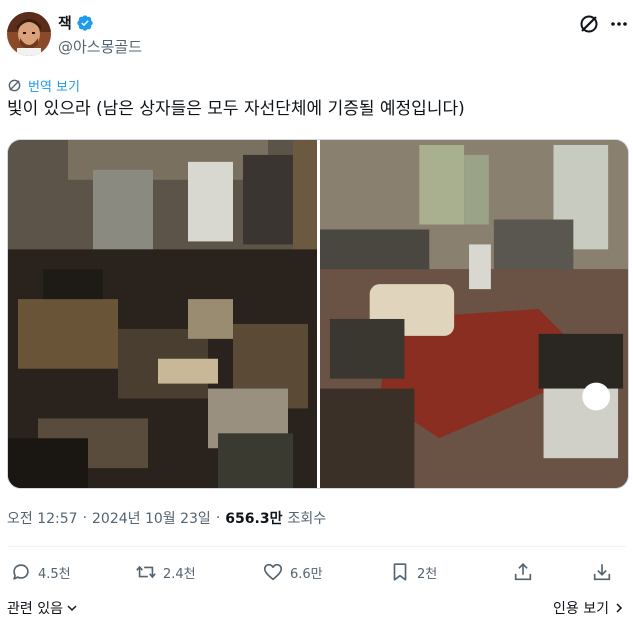  I want to click on translate-link: 번역 보기, so click(43, 85).